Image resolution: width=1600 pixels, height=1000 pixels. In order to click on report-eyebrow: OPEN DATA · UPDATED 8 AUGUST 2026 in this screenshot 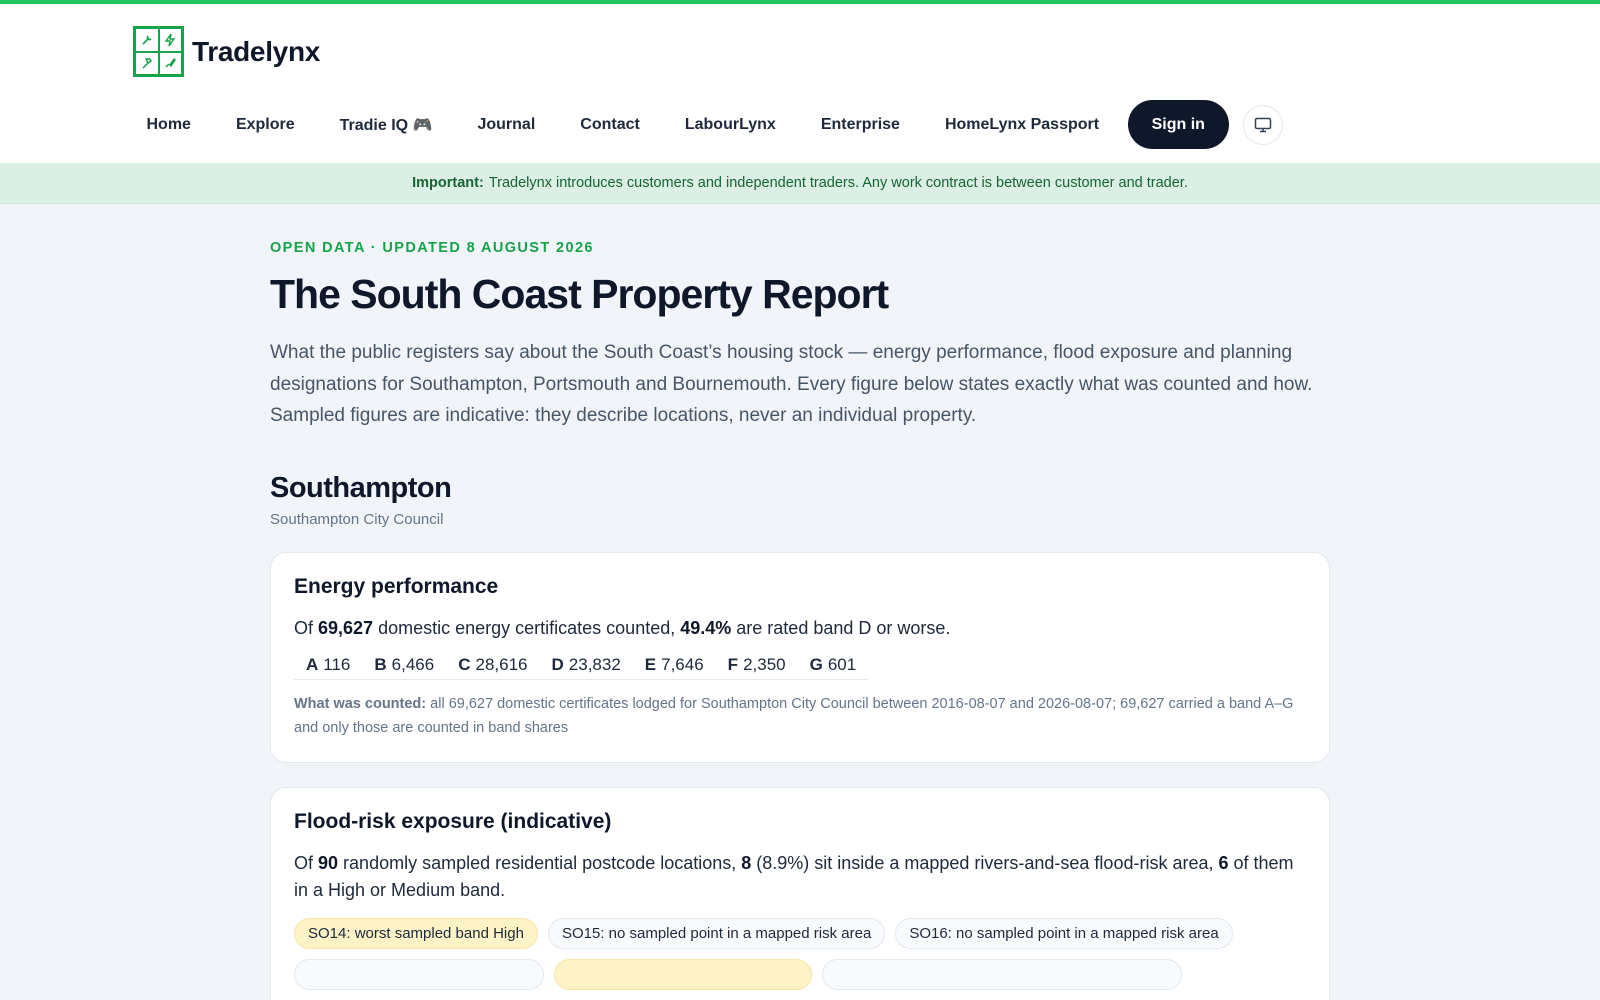, I will do `click(432, 248)`.